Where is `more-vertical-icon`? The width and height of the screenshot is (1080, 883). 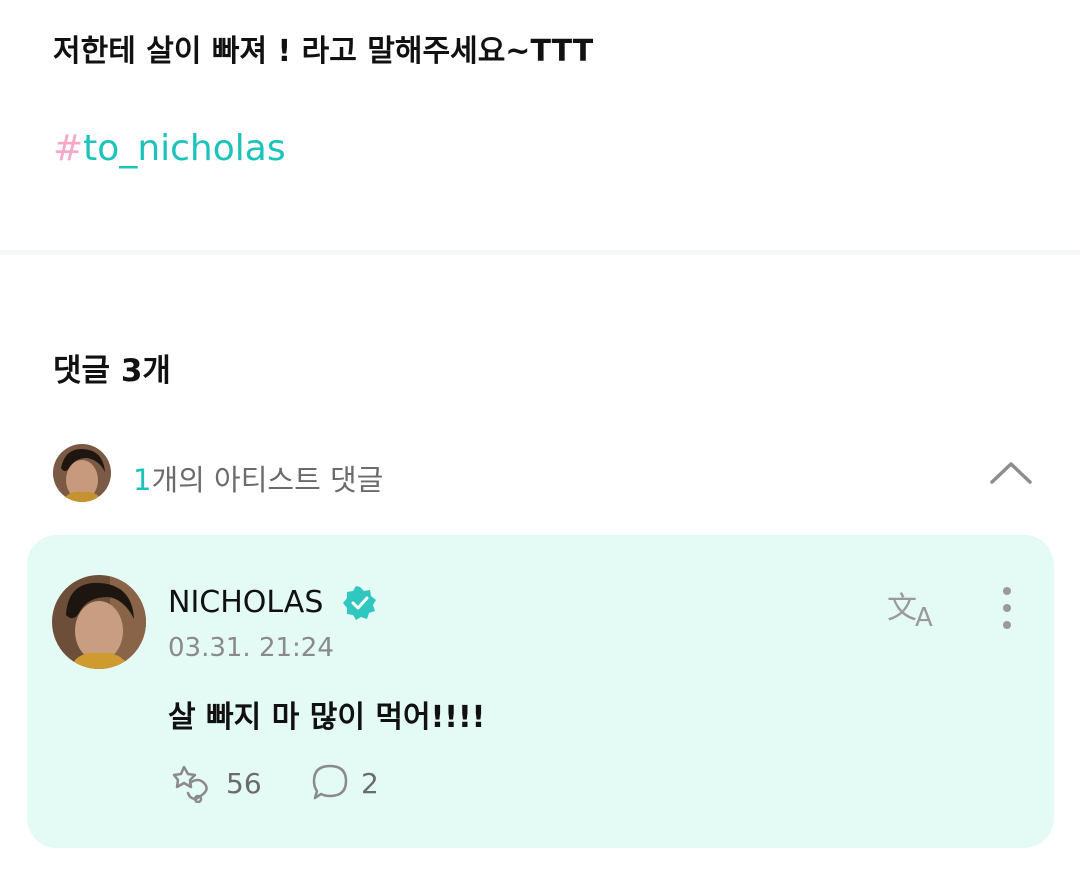
more-vertical-icon is located at coordinates (1007, 608).